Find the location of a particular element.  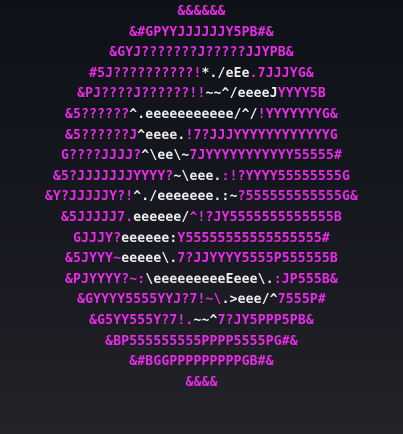

art-segment: .7JJJYG& is located at coordinates (281, 73).